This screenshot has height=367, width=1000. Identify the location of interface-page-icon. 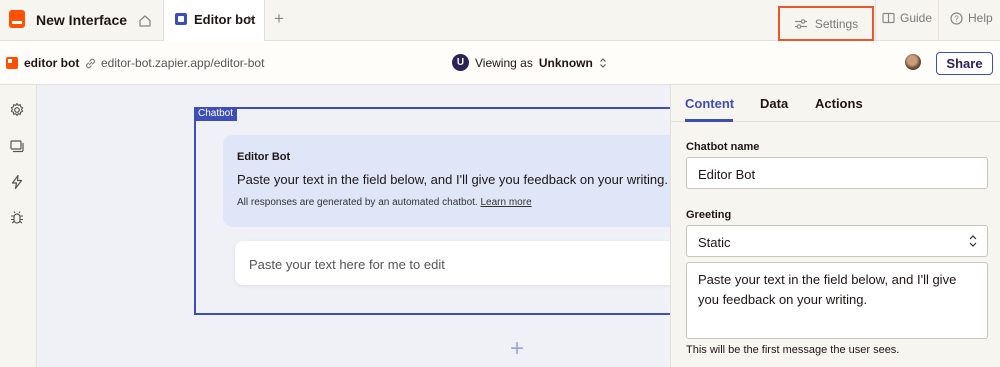
(181, 19).